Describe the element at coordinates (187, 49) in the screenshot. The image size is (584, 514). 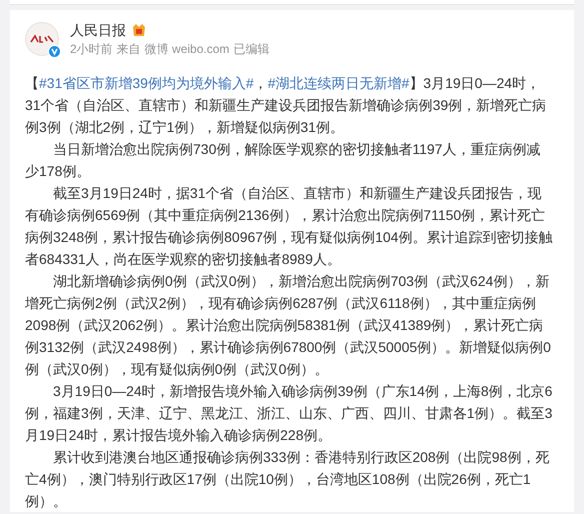
I see `source-link: 微博 weibo.com` at that location.